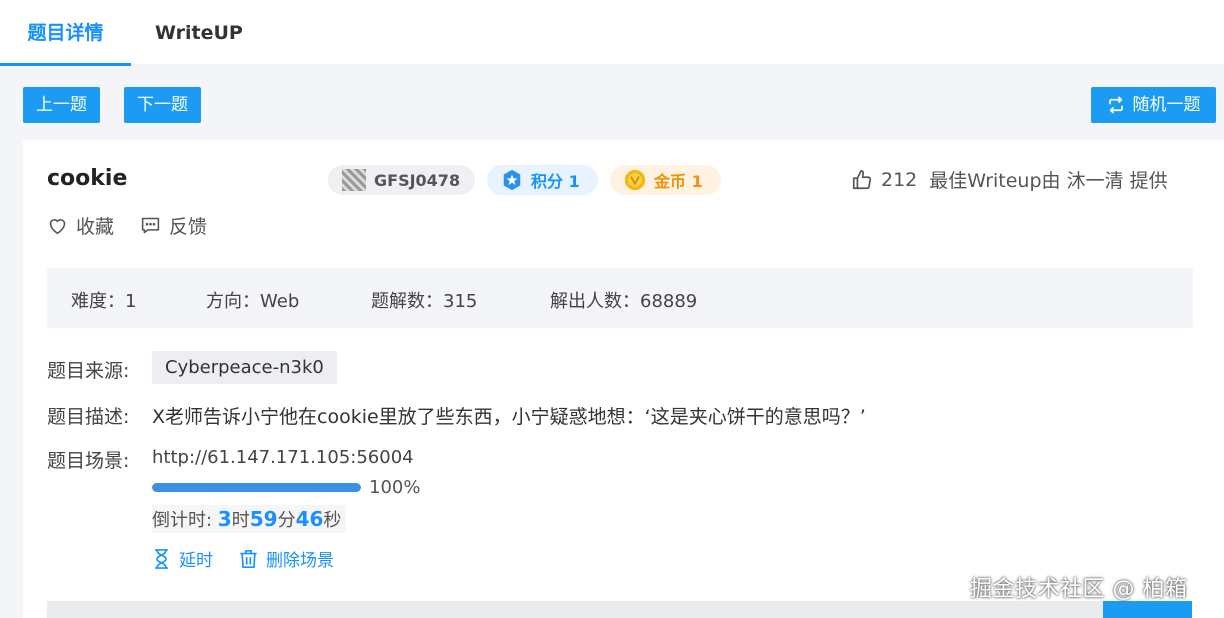  I want to click on hourglass-icon, so click(161, 558).